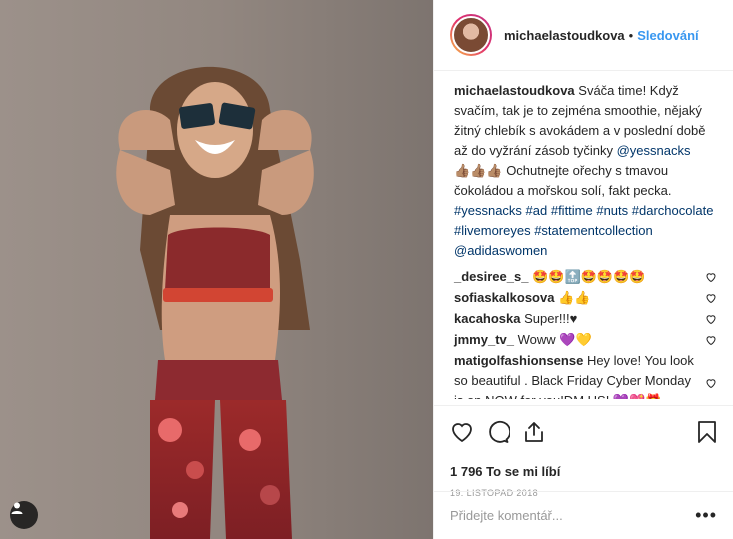 The image size is (733, 539). Describe the element at coordinates (462, 432) in the screenshot. I see `heart-icon` at that location.